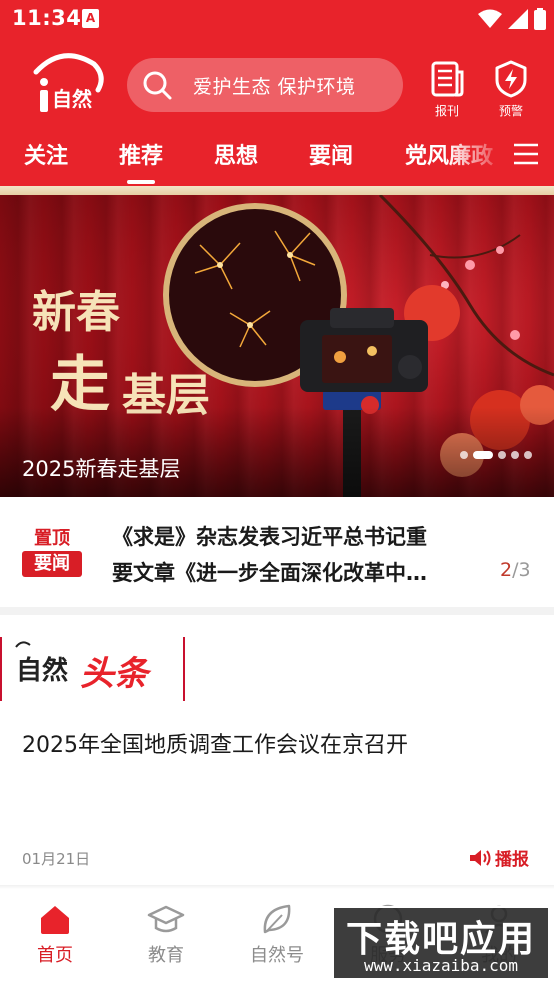 The height and width of the screenshot is (984, 554). What do you see at coordinates (141, 161) in the screenshot?
I see `tab-recommend: 推荐` at bounding box center [141, 161].